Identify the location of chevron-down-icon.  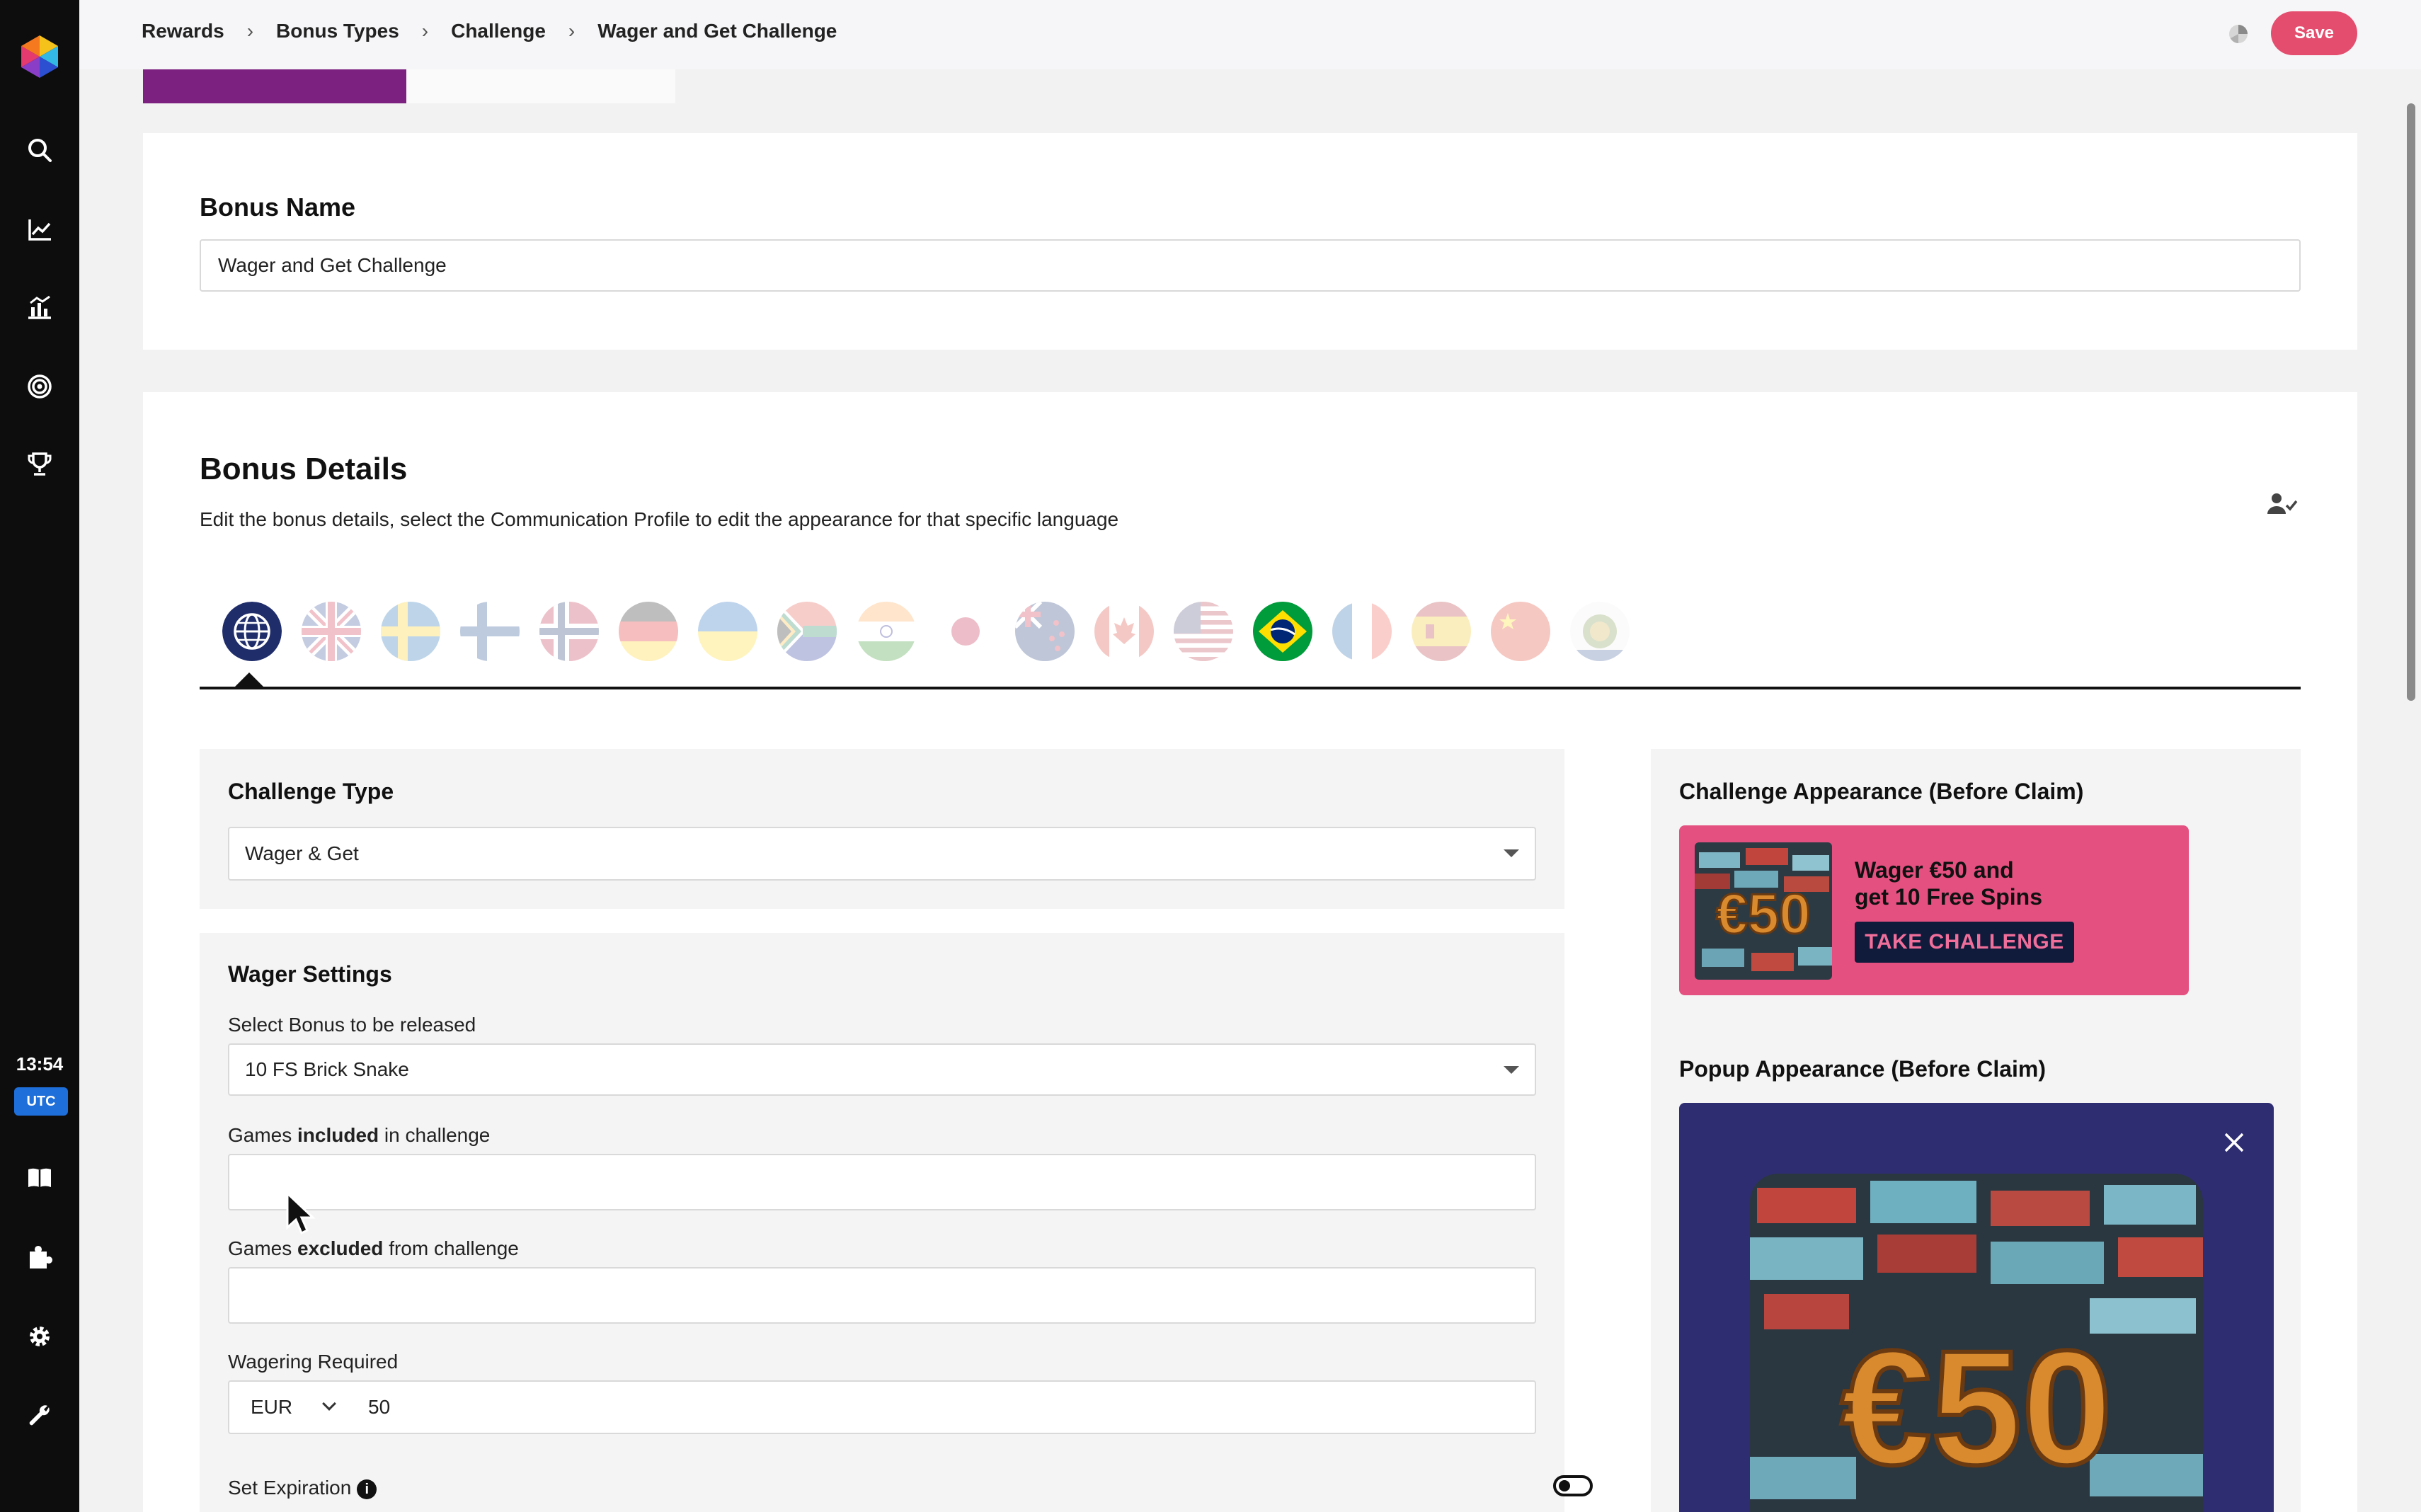
(329, 1404).